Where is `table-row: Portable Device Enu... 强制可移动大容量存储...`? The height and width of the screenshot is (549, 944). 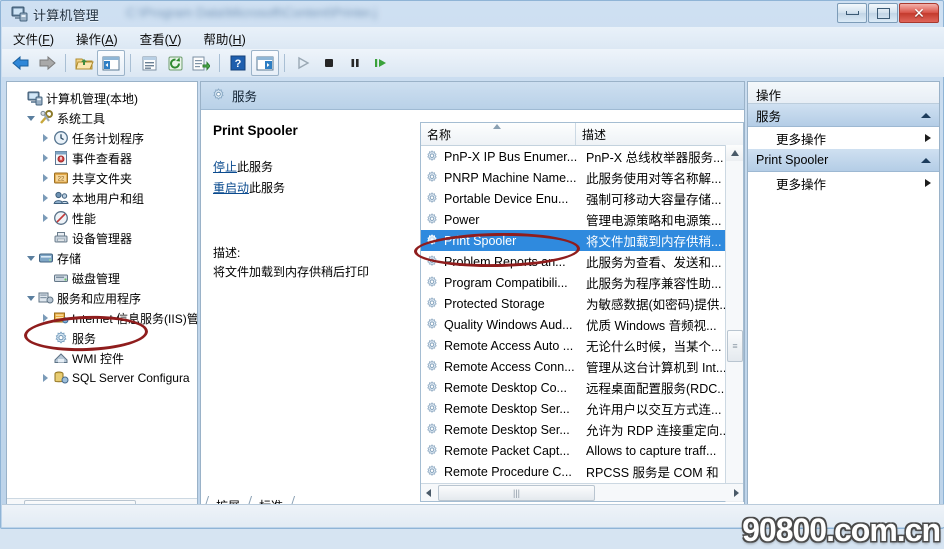
table-row: Portable Device Enu... 强制可移动大容量存储... is located at coordinates (582, 198).